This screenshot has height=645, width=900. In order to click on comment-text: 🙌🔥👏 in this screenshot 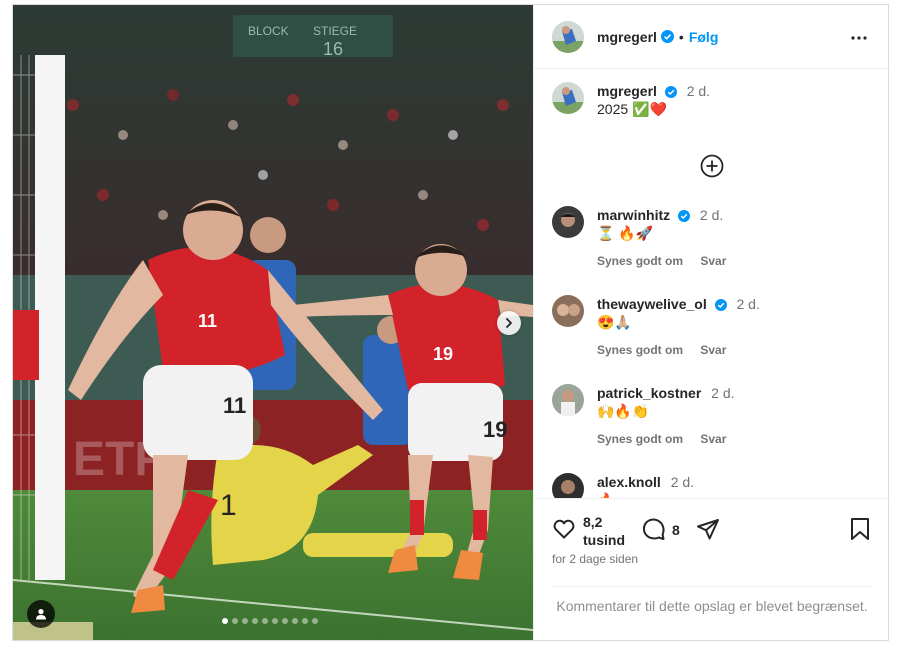, I will do `click(623, 411)`.